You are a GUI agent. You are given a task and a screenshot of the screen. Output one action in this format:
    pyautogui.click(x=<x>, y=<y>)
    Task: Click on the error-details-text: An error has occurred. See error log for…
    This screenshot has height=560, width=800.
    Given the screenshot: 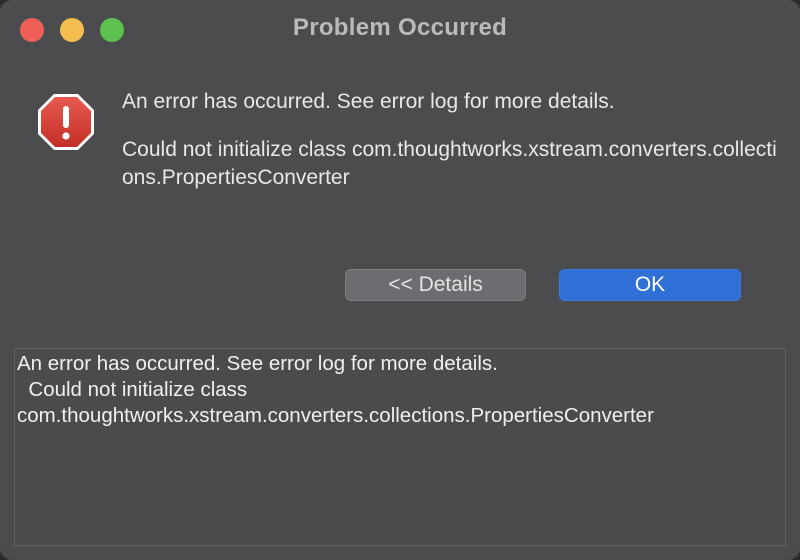 What is the action you would take?
    pyautogui.click(x=335, y=389)
    